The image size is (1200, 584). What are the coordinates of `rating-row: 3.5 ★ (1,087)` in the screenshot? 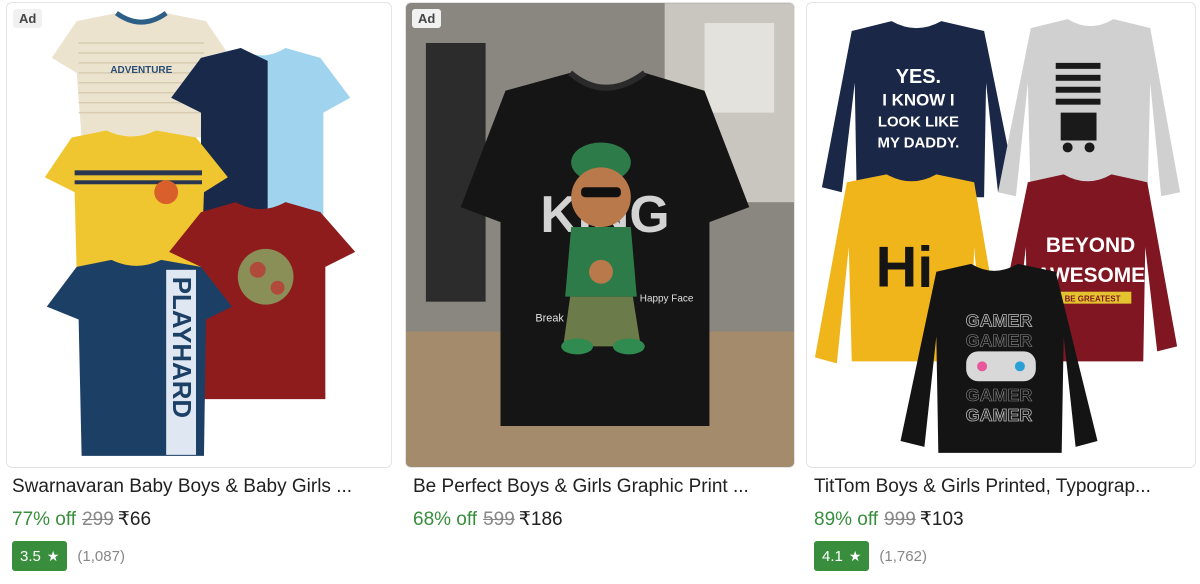 It's located at (68, 556).